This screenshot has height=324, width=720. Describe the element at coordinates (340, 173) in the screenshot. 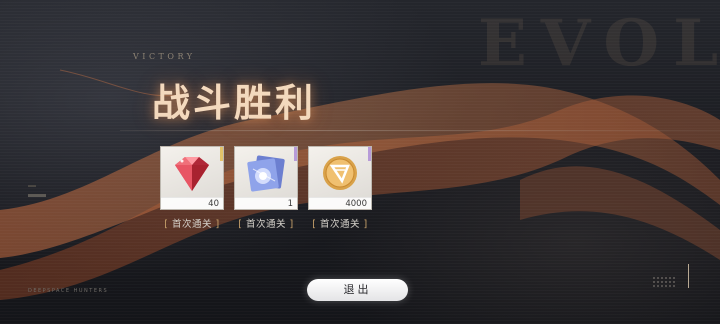

I see `gold-coin-icon` at that location.